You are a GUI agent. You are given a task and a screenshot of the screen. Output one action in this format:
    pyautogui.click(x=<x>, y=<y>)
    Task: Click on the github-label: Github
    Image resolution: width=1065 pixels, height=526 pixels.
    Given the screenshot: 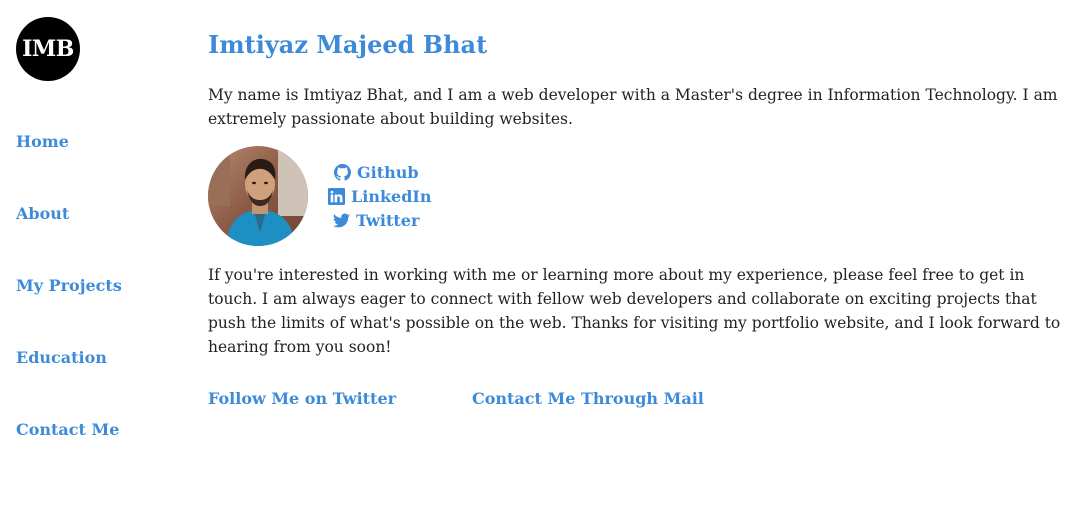 What is the action you would take?
    pyautogui.click(x=388, y=172)
    